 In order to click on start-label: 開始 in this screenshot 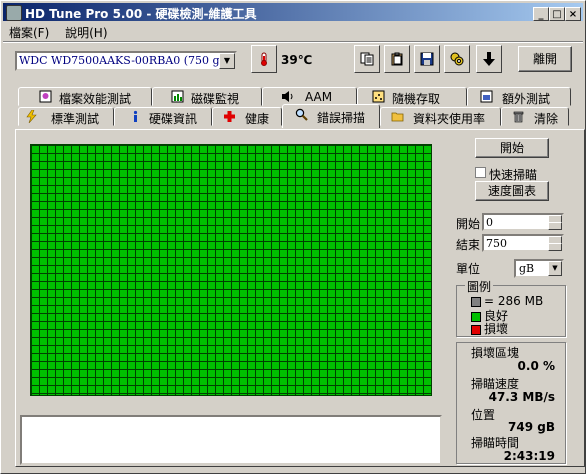, I will do `click(468, 224)`.